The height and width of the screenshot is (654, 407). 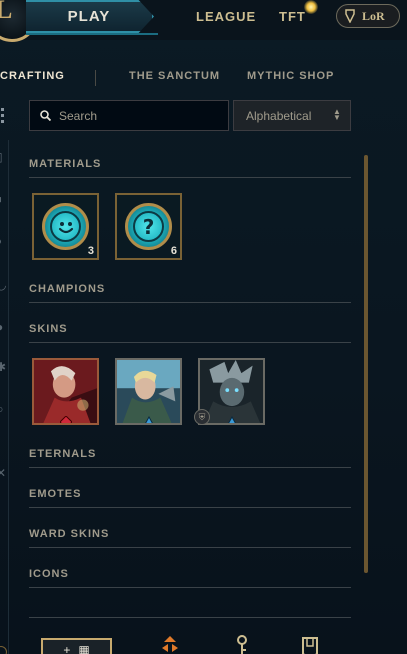 I want to click on notification-glow-icon, so click(x=311, y=7).